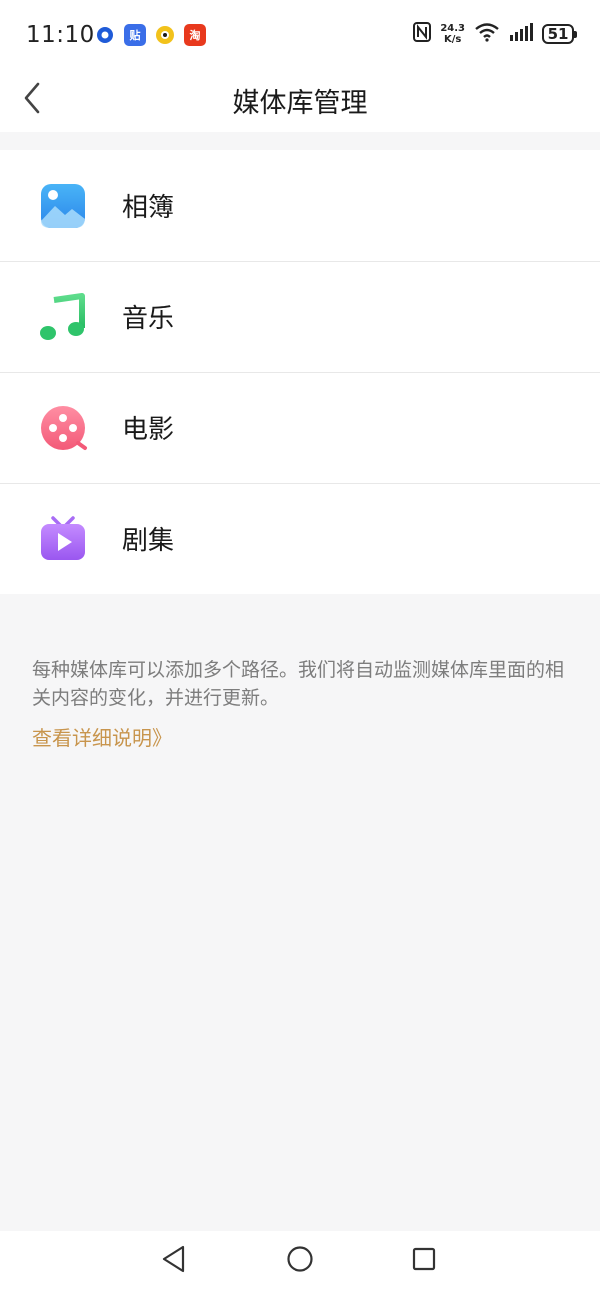 This screenshot has width=600, height=1291. Describe the element at coordinates (150, 35) in the screenshot. I see `status-app-icons: 贴 淘` at that location.